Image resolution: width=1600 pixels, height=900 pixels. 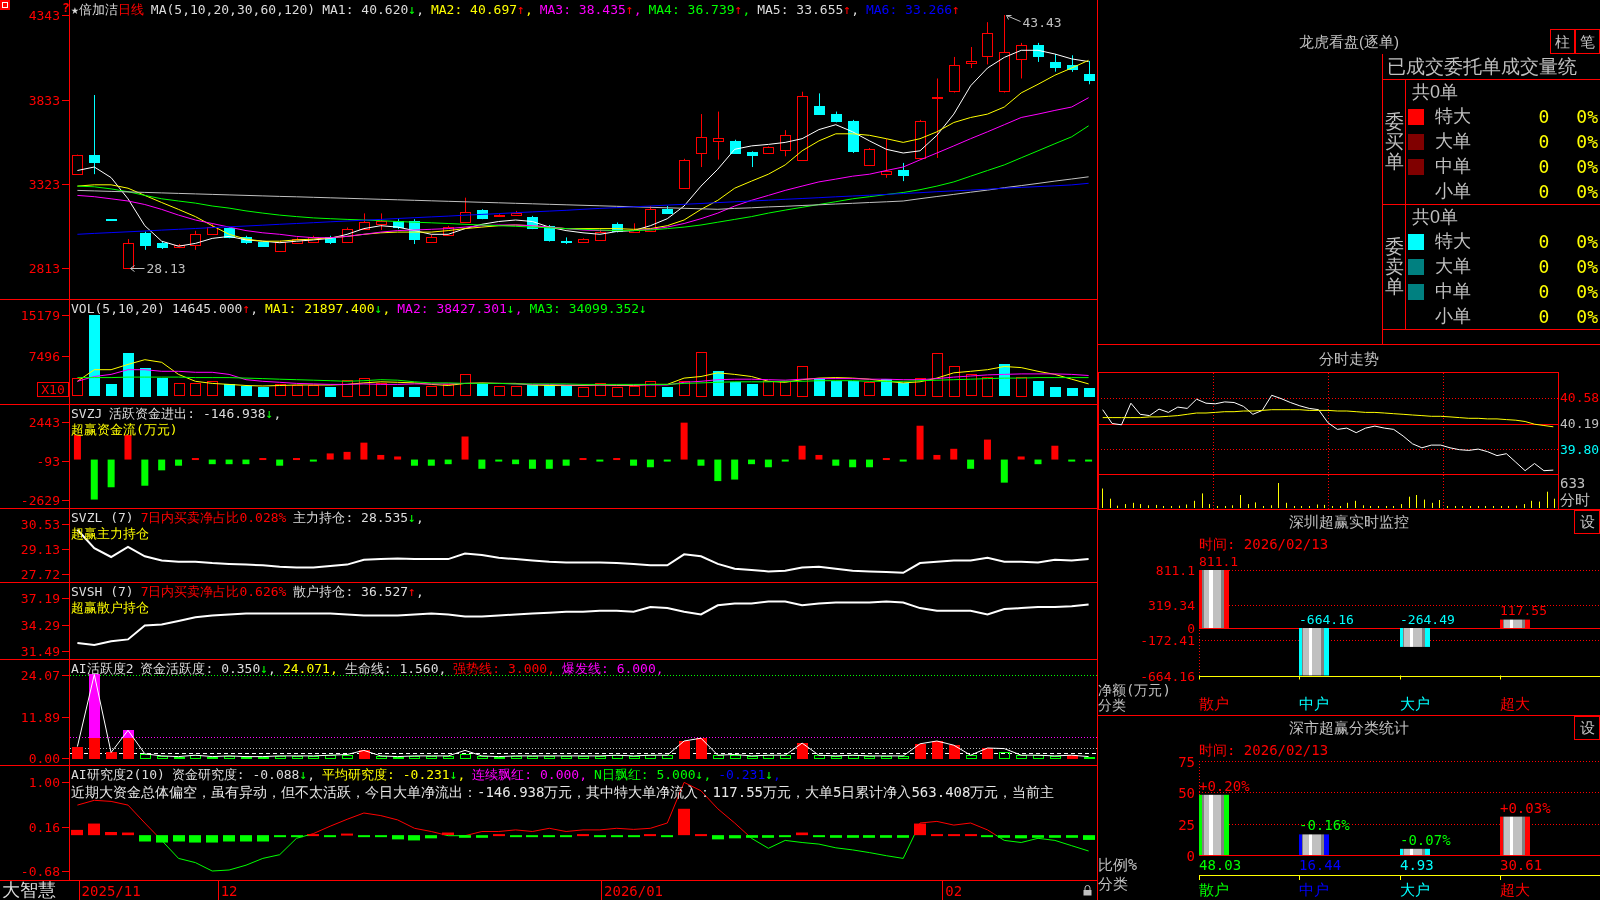 I want to click on axis-label: 319.34, so click(x=1171, y=605).